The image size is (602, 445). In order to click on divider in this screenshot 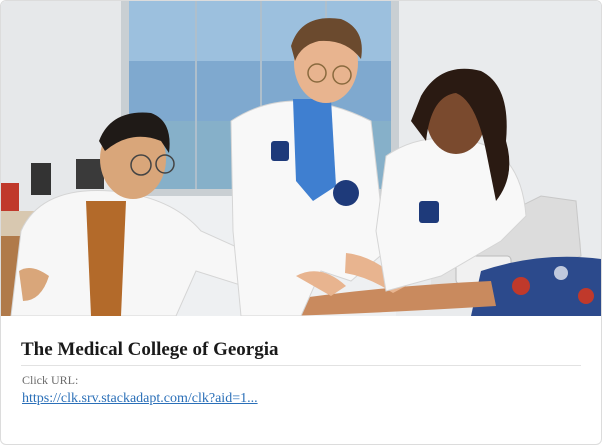, I will do `click(301, 365)`.